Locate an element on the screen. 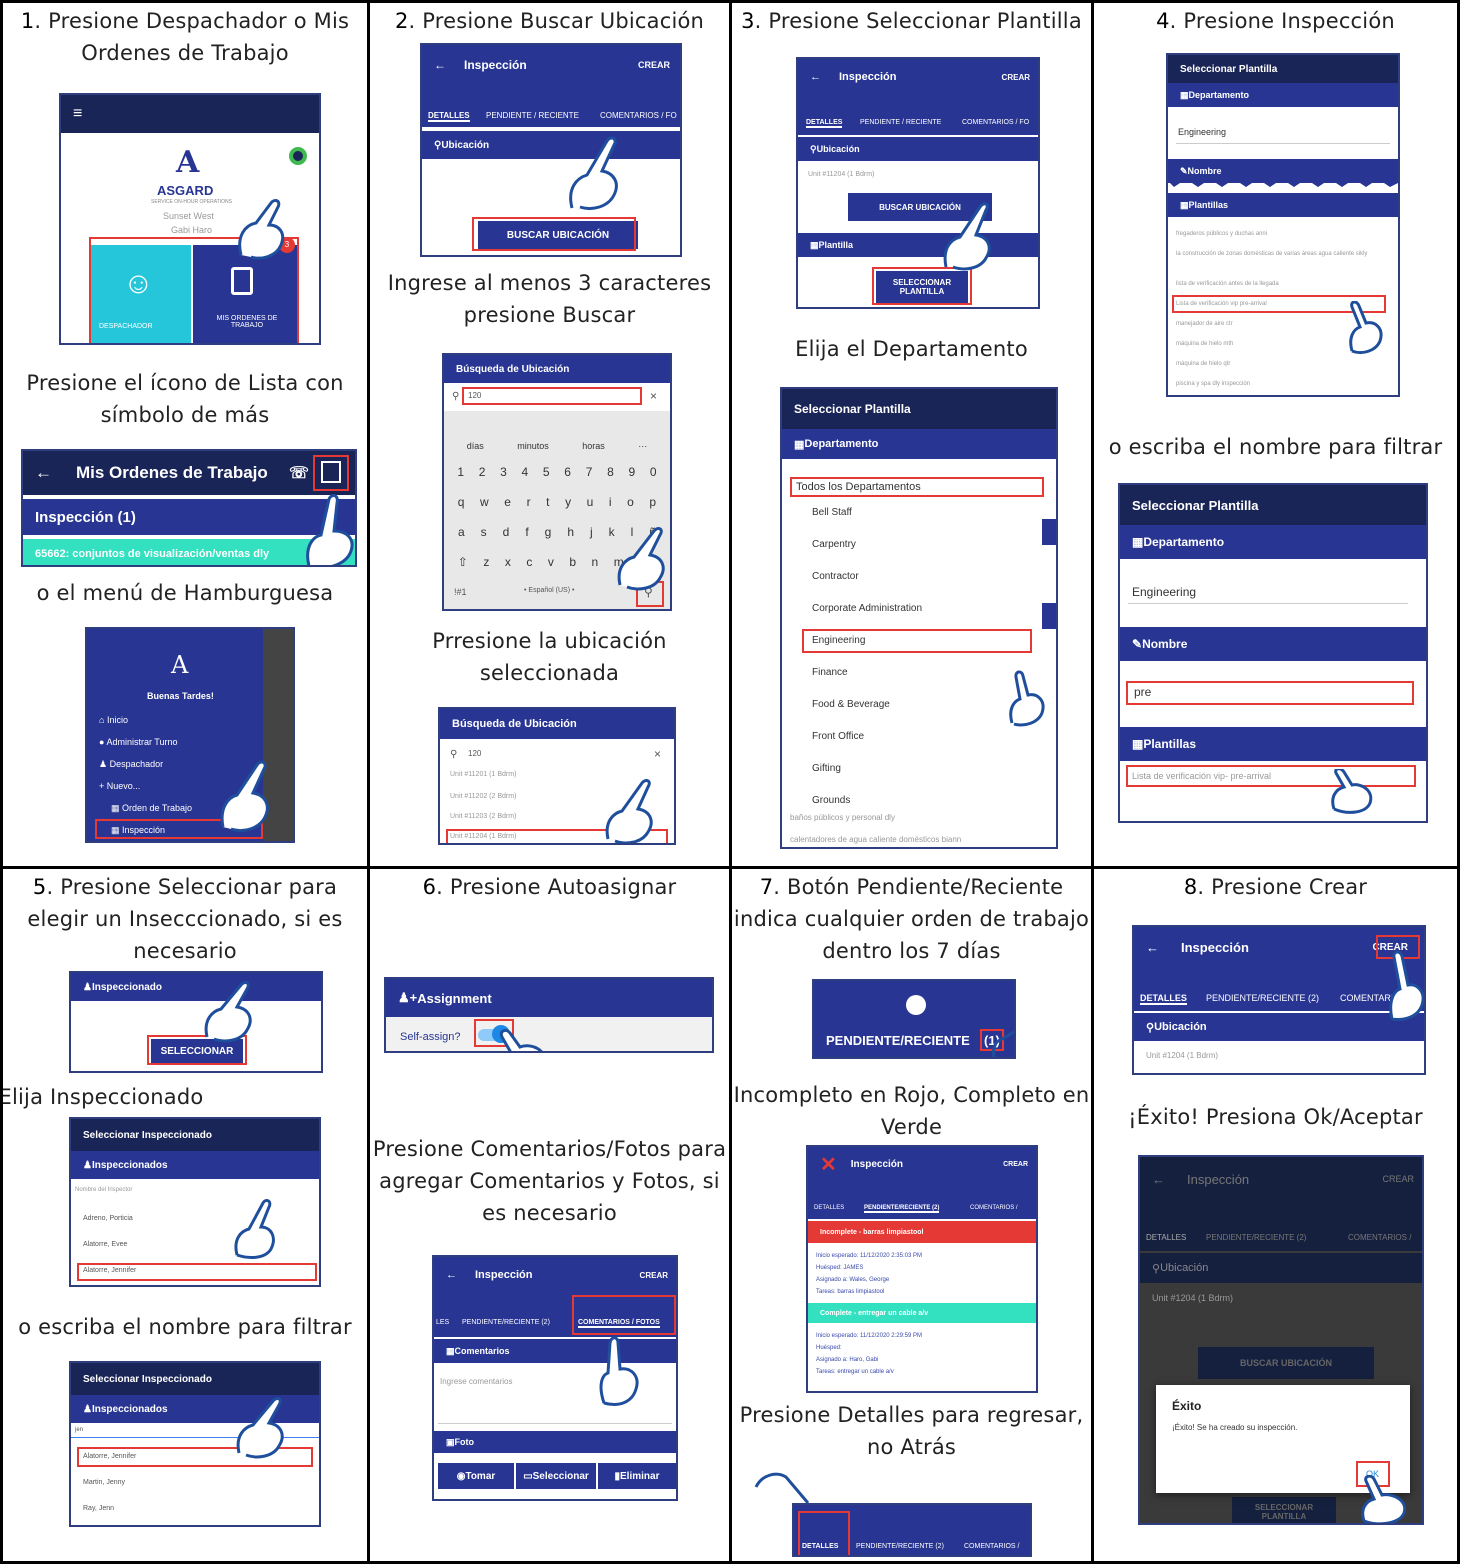 Image resolution: width=1460 pixels, height=1564 pixels. dept-option: Carpentry is located at coordinates (834, 544).